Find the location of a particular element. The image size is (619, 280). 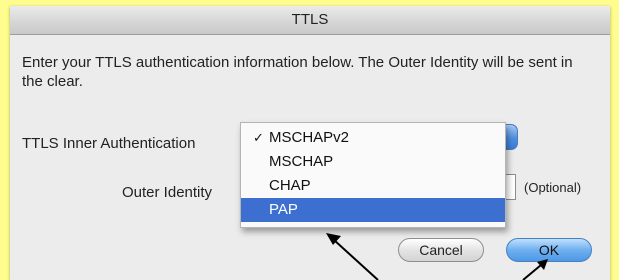

inner-auth-label: TTLS Inner Authentication is located at coordinates (109, 143).